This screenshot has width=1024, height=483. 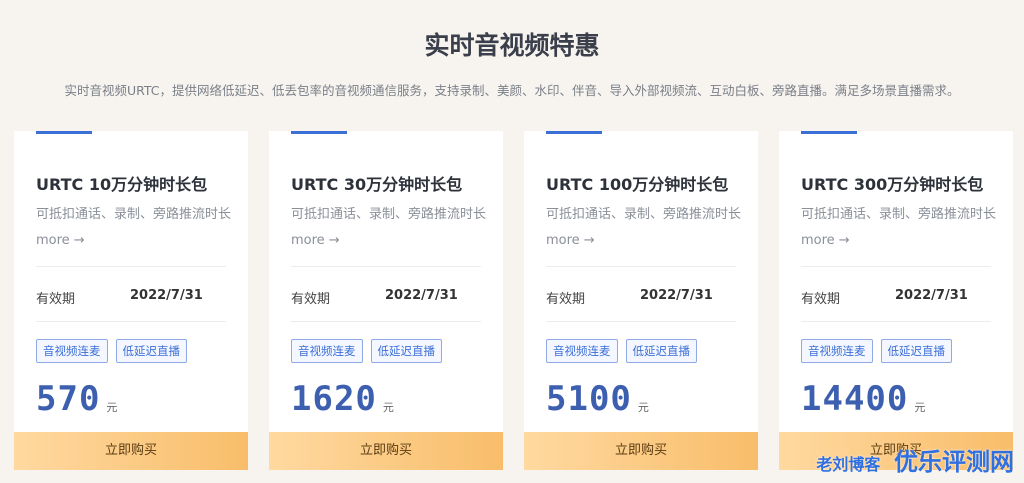 I want to click on card-title: URTC 100万分钟时长包, so click(x=637, y=184).